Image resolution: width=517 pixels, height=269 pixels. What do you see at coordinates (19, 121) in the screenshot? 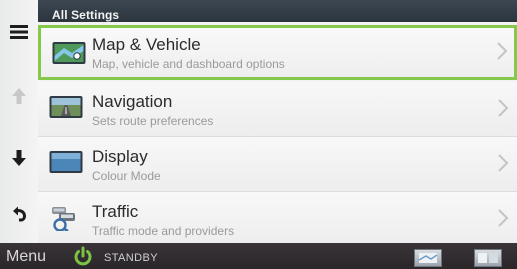
I see `left-rail` at bounding box center [19, 121].